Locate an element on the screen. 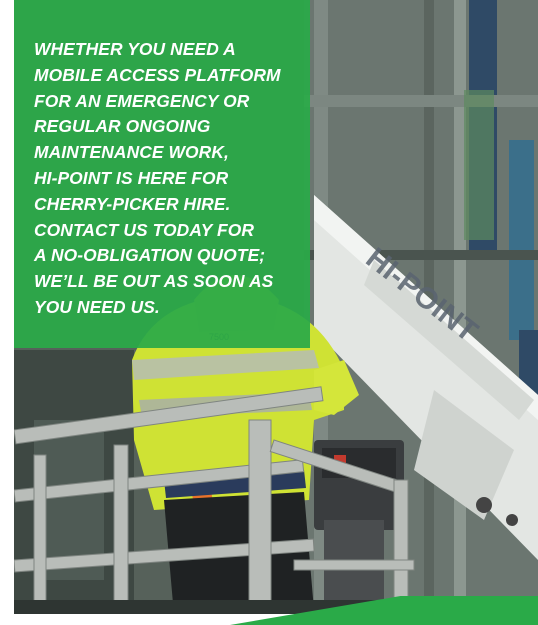 This screenshot has height=625, width=538. promo-line: A NO-OBLIGATION QUOTE; is located at coordinates (150, 255).